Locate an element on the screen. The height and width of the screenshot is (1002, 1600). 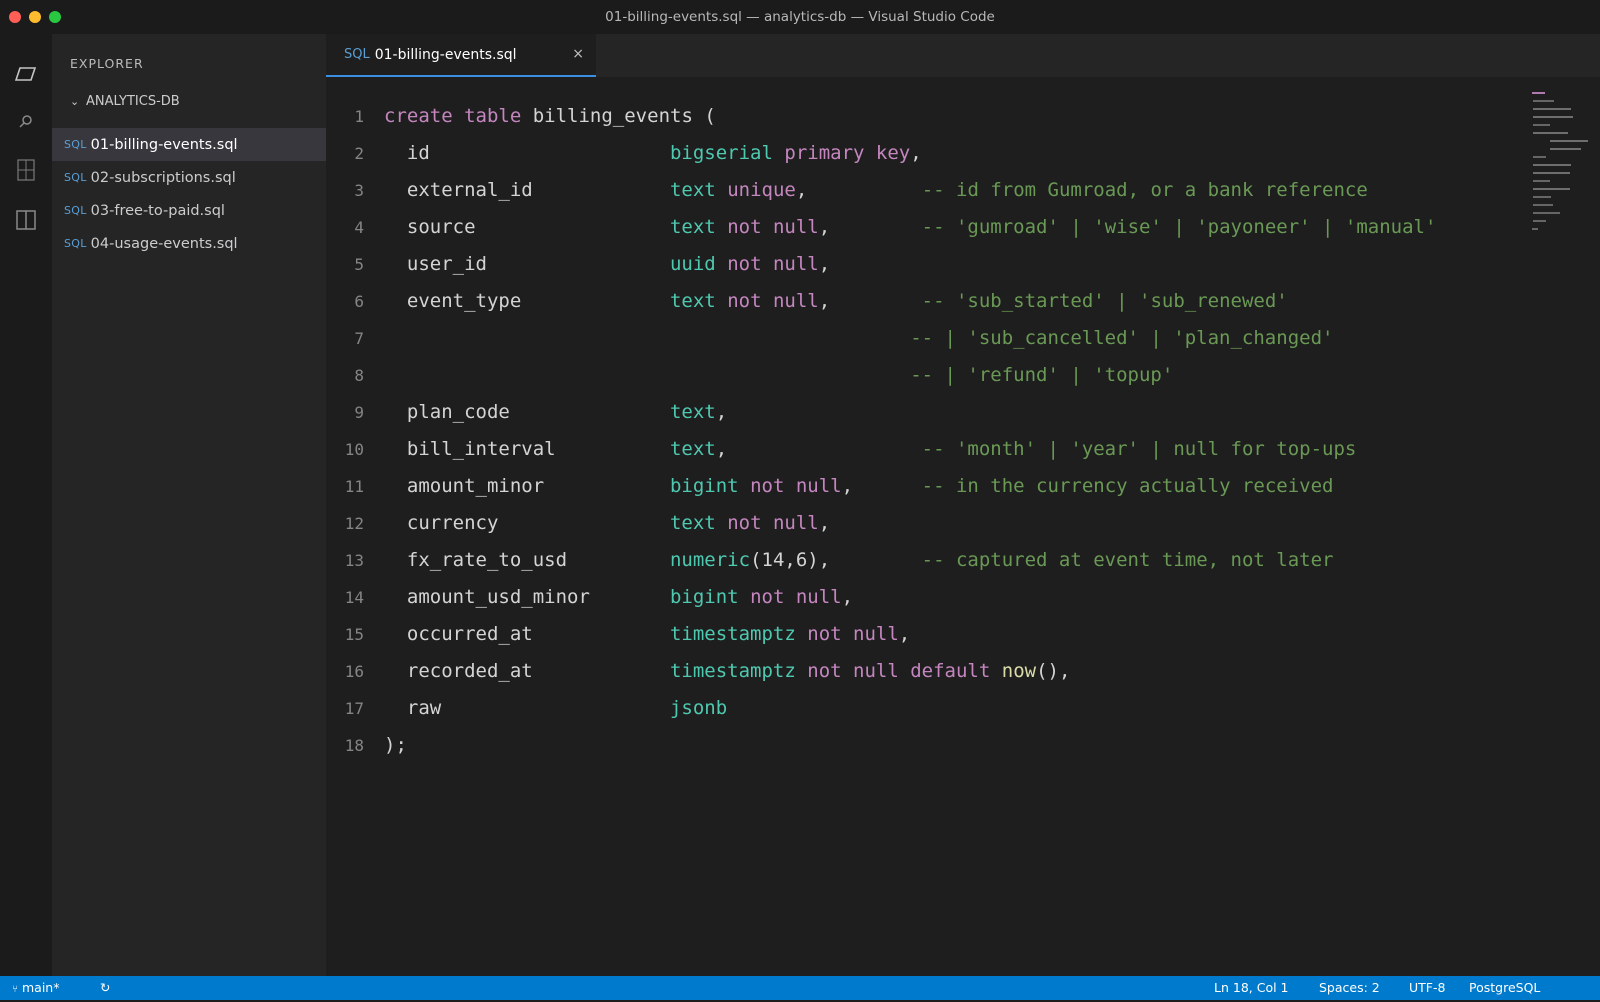
code-token: source is located at coordinates (527, 227).